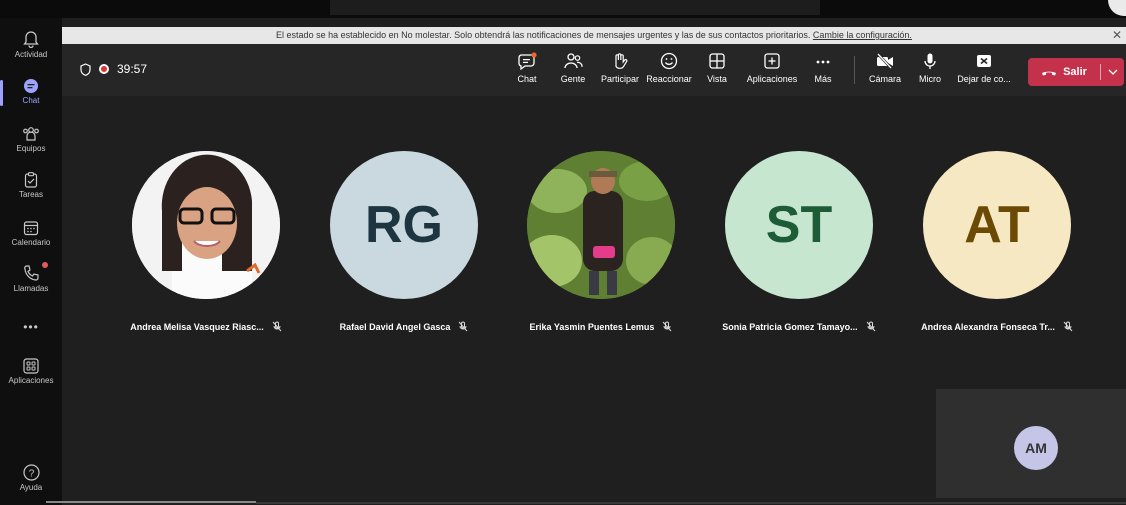 The width and height of the screenshot is (1126, 505). What do you see at coordinates (823, 79) in the screenshot?
I see `more-label: Más` at bounding box center [823, 79].